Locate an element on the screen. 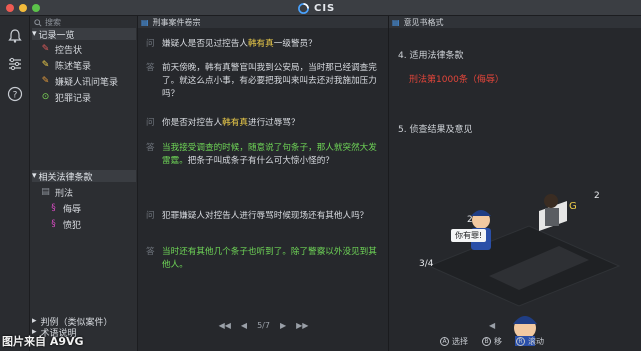 This screenshot has width=641, height=351. question-2: 问 你是否对控告人韩有真进行过辱骂？ is located at coordinates (263, 123).